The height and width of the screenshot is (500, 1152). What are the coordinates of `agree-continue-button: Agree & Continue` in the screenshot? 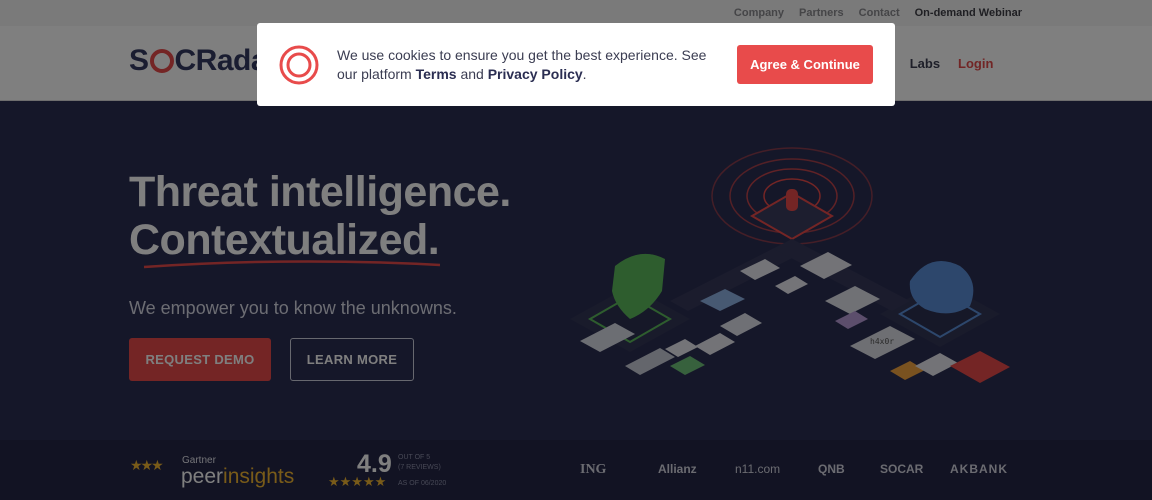 It's located at (805, 64).